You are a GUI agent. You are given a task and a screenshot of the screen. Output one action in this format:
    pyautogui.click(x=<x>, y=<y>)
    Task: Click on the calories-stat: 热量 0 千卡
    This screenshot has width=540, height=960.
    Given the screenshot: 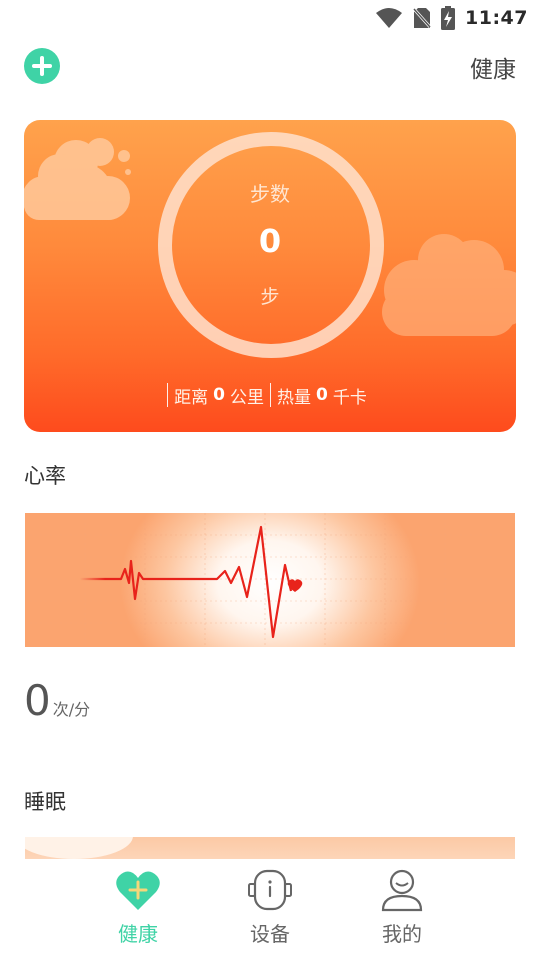 What is the action you would take?
    pyautogui.click(x=322, y=395)
    